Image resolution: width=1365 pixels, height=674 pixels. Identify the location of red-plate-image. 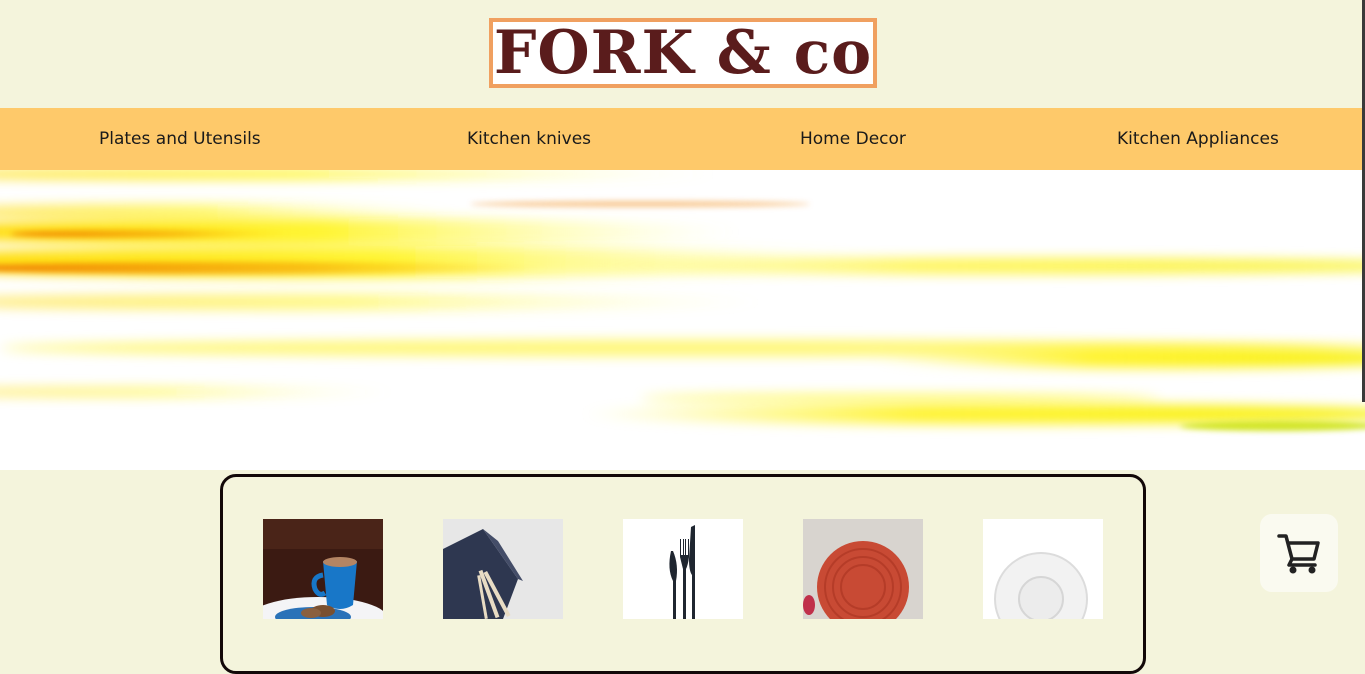
(863, 569).